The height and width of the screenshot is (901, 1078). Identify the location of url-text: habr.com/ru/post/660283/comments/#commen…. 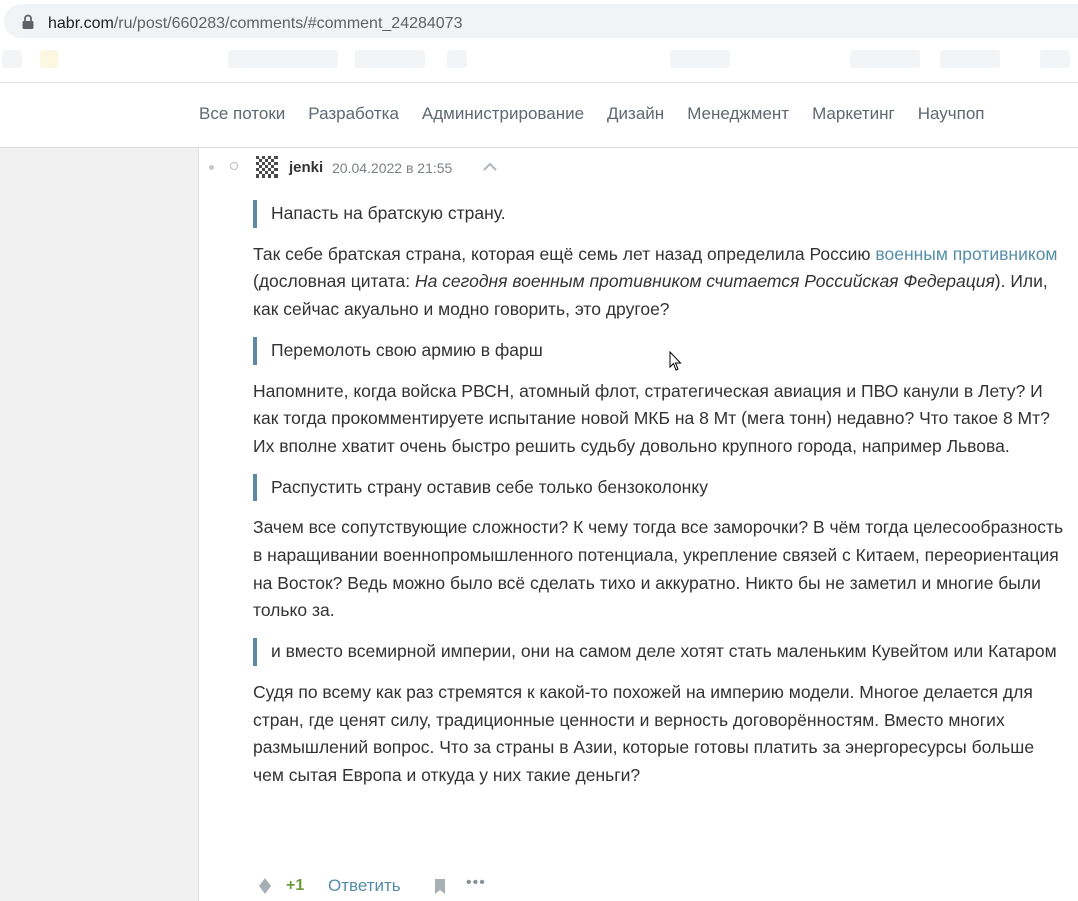
(255, 24).